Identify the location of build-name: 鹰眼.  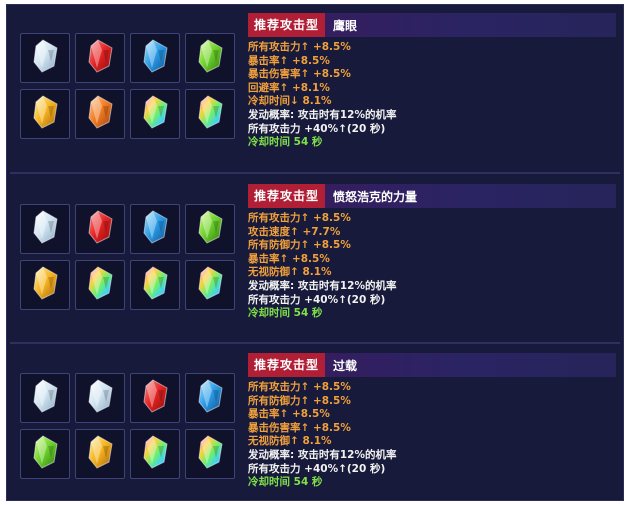
(345, 25).